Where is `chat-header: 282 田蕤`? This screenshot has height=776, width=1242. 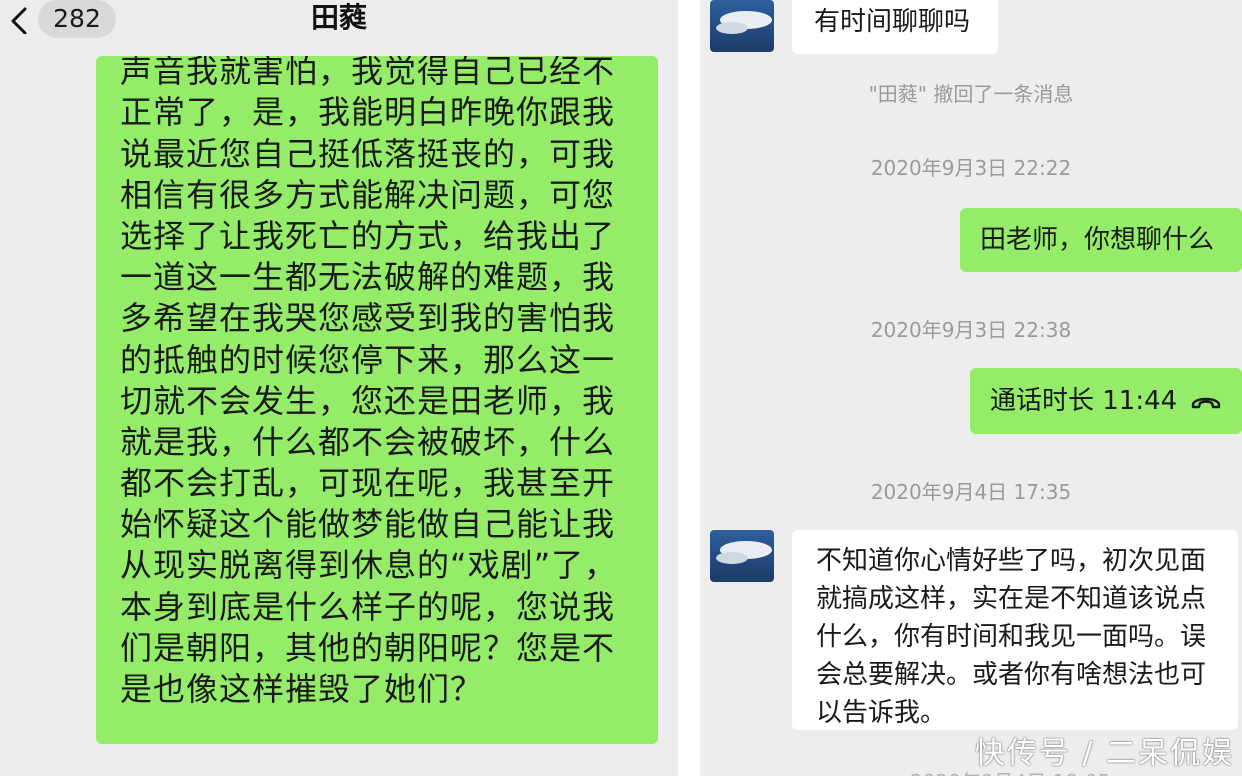
chat-header: 282 田蕤 is located at coordinates (339, 29).